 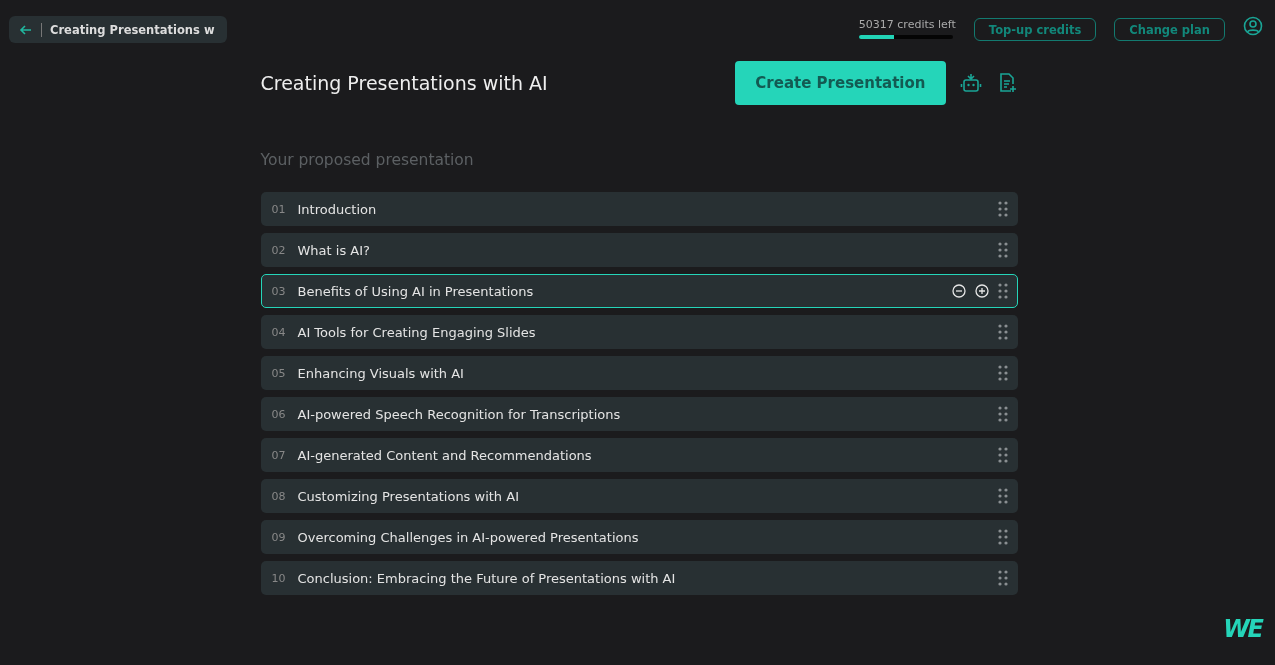 I want to click on slide-number: 10, so click(x=279, y=578).